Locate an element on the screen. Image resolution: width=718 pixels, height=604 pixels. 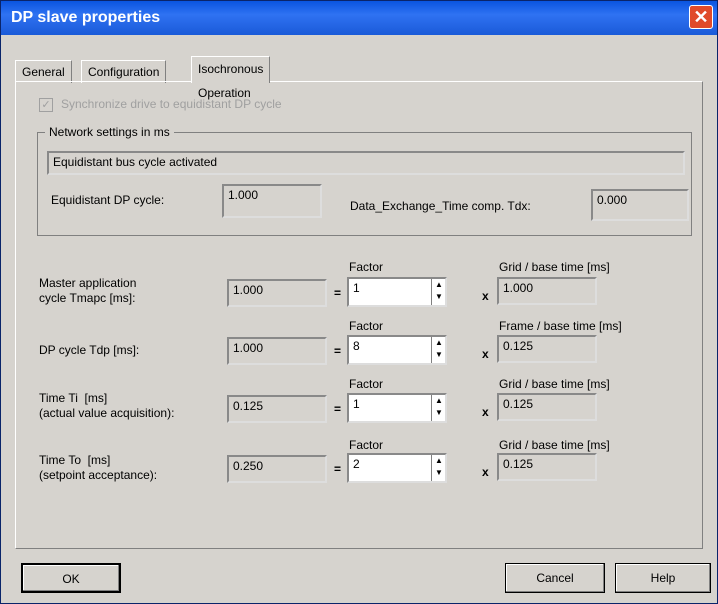
checkbox-icon: ✓ is located at coordinates (46, 104).